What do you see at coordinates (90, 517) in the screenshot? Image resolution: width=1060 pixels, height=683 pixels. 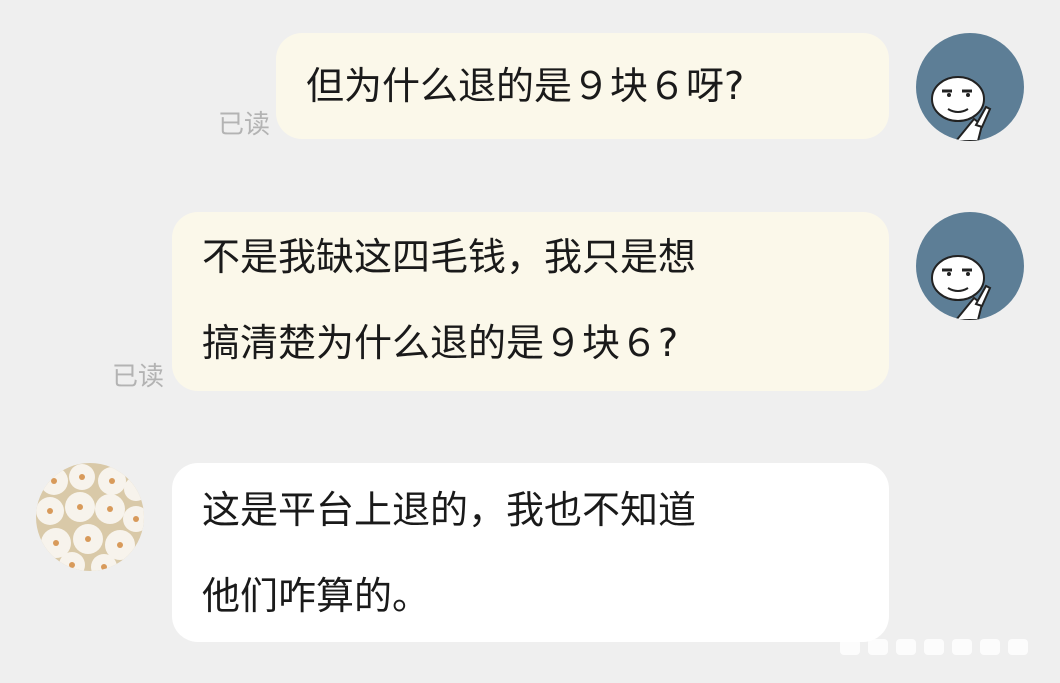 I see `steamed-buns-avatar-icon` at bounding box center [90, 517].